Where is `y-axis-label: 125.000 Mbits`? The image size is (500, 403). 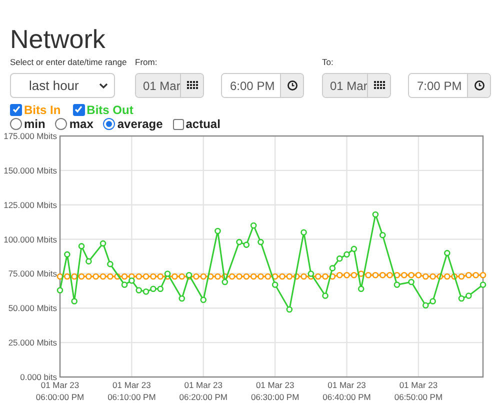 y-axis-label: 125.000 Mbits is located at coordinates (30, 205).